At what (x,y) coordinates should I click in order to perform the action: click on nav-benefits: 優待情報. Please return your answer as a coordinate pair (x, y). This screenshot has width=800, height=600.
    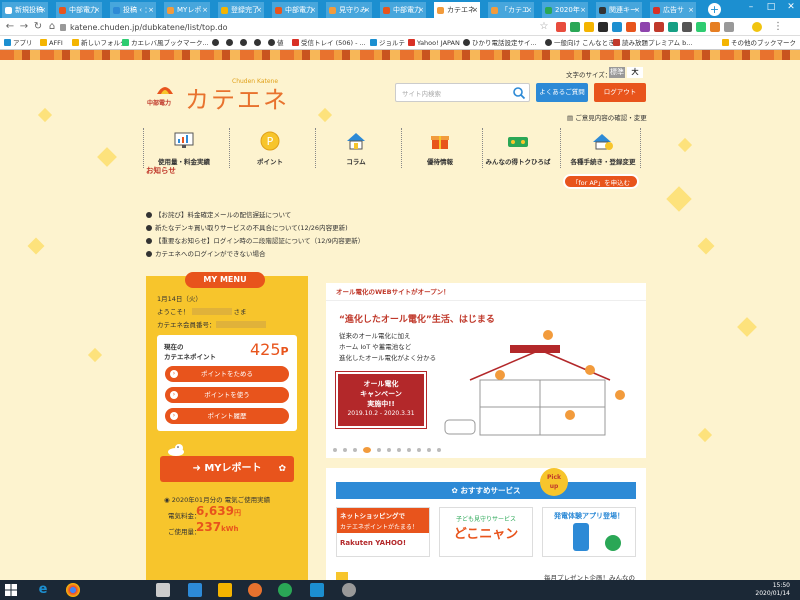
    Looking at the image, I should click on (440, 148).